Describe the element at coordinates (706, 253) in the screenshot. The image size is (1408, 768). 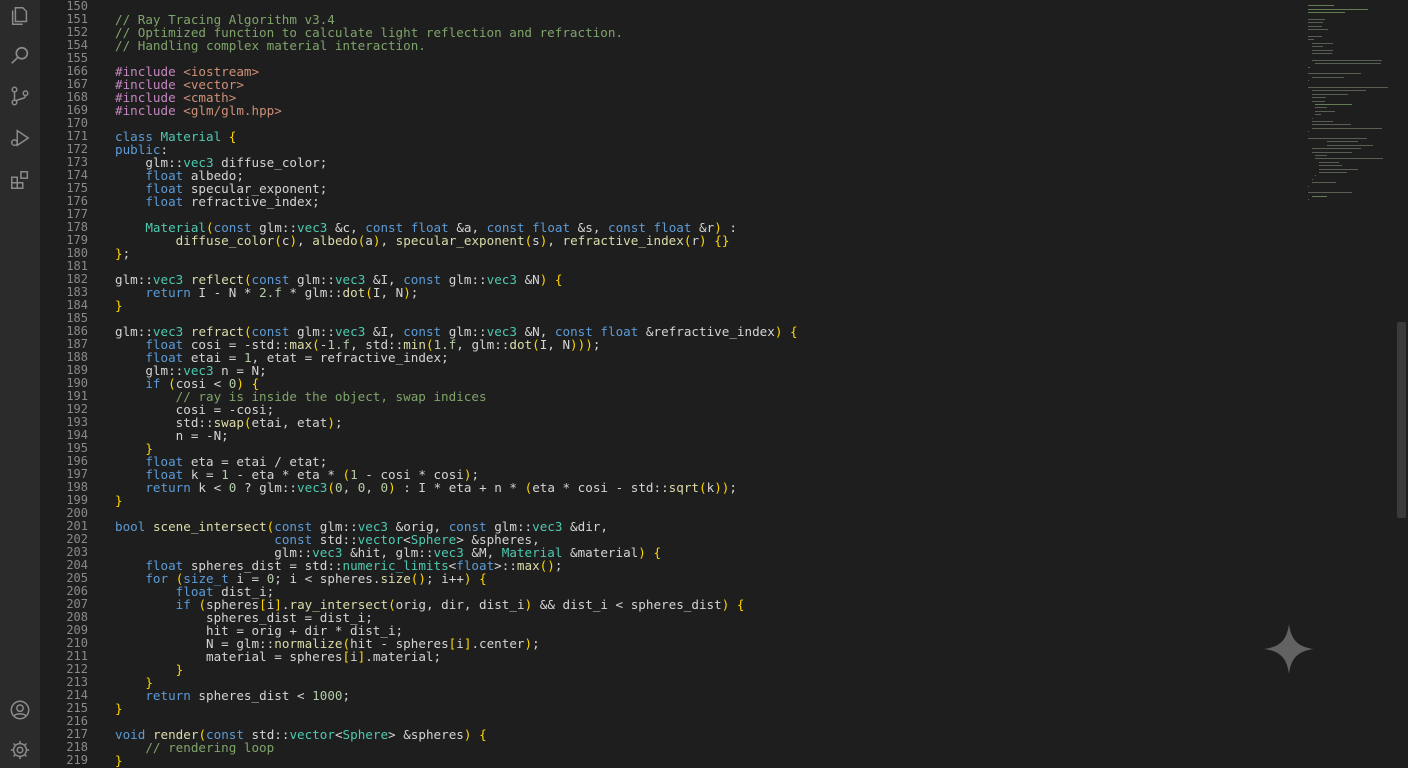
I see `code-line: };` at that location.